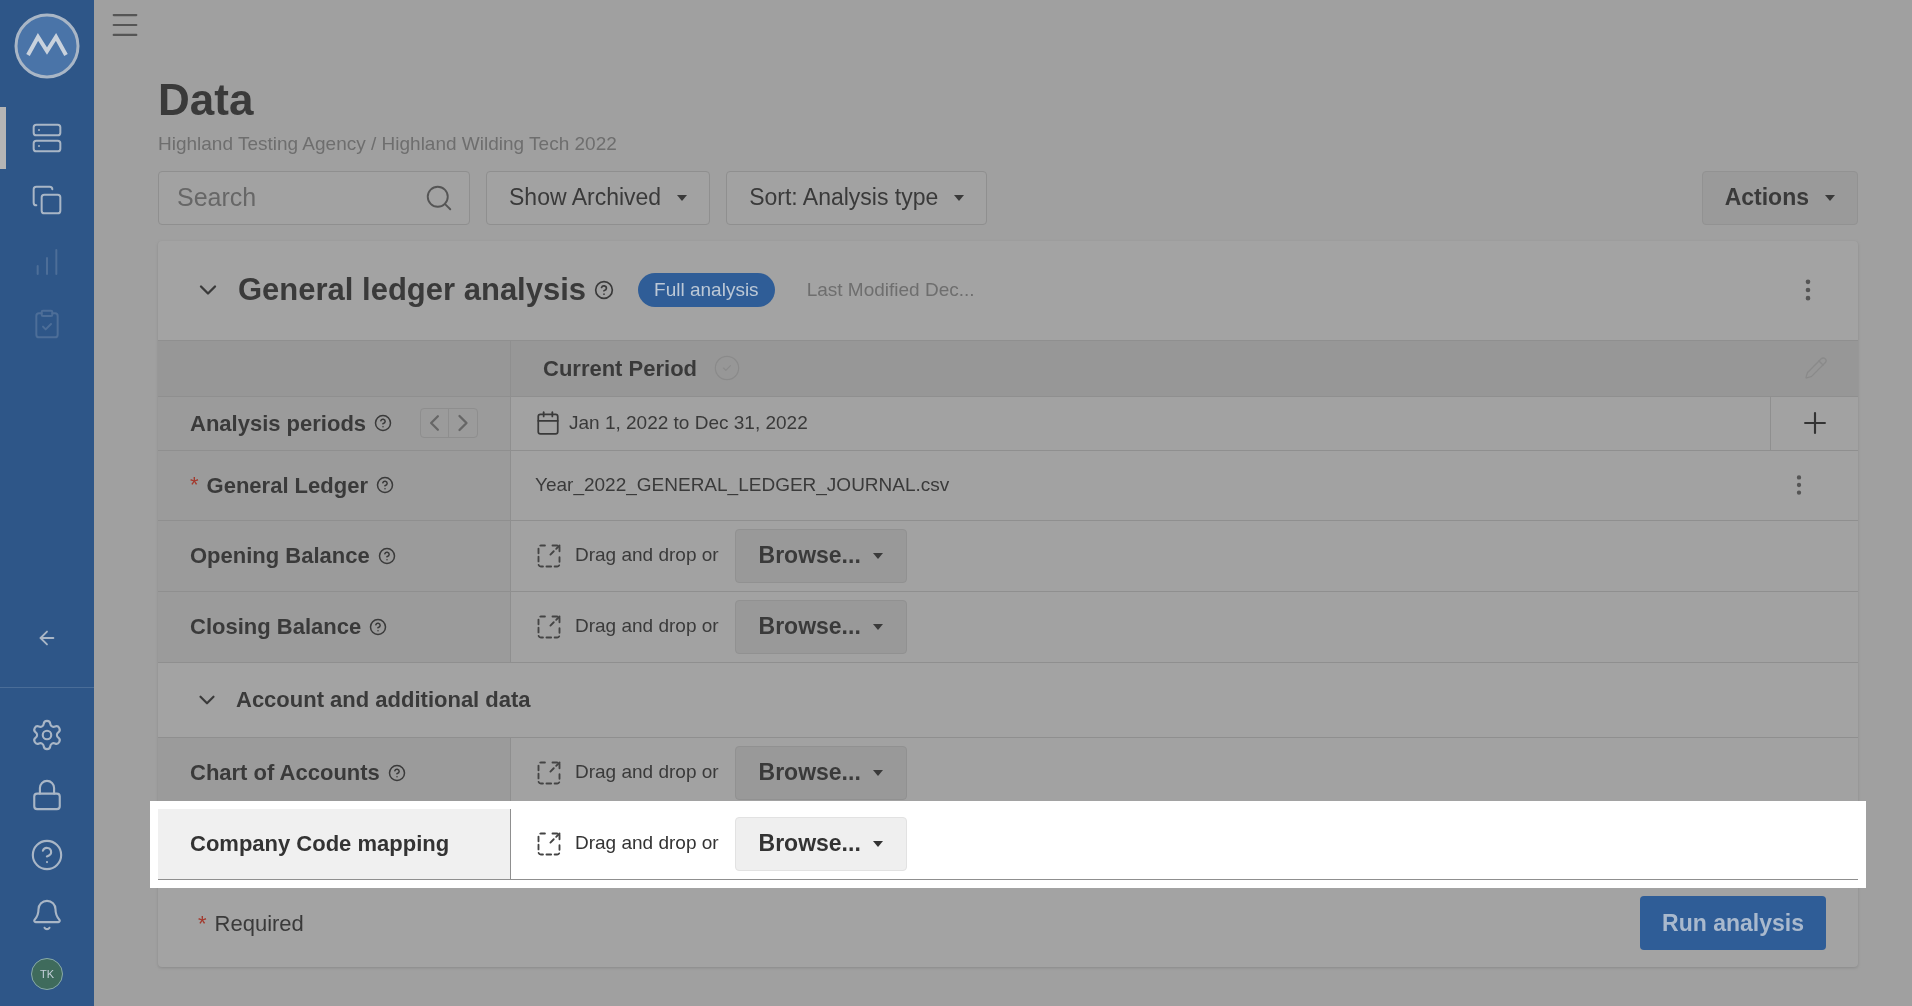 Image resolution: width=1912 pixels, height=1006 pixels. What do you see at coordinates (706, 290) in the screenshot?
I see `analysis-type-badge: Full analysis` at bounding box center [706, 290].